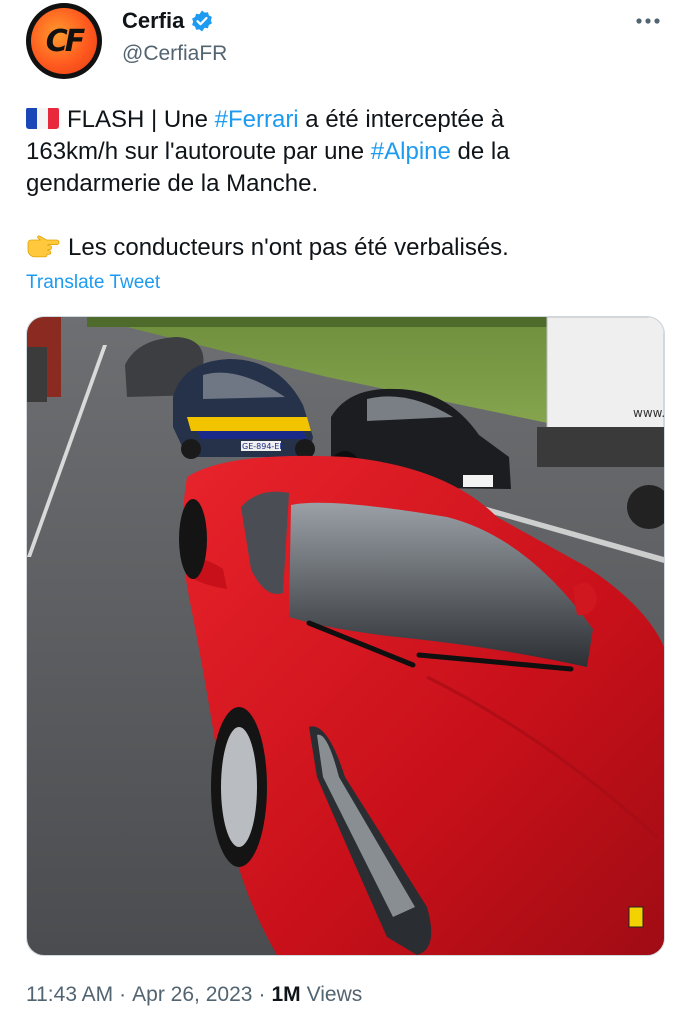  I want to click on hashtag-alpine-link: #Alpine, so click(411, 151).